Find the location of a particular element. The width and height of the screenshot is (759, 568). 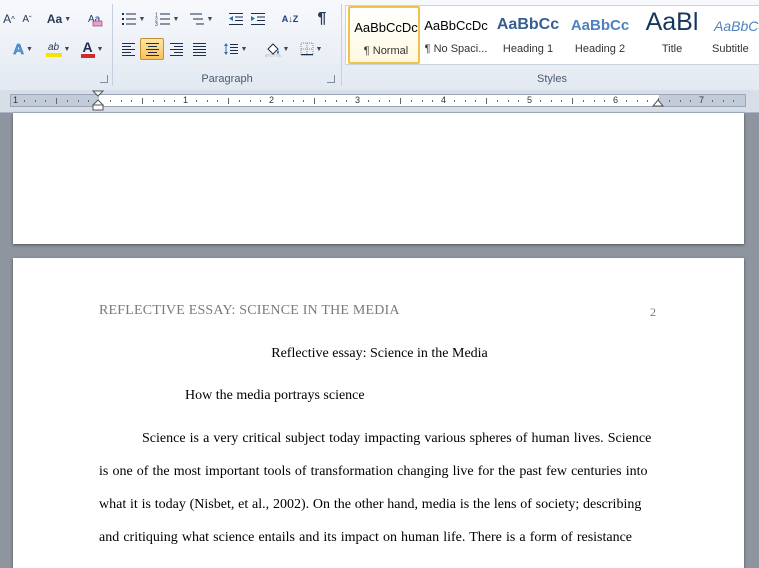

pilcrow-icon: ¶ is located at coordinates (322, 18).